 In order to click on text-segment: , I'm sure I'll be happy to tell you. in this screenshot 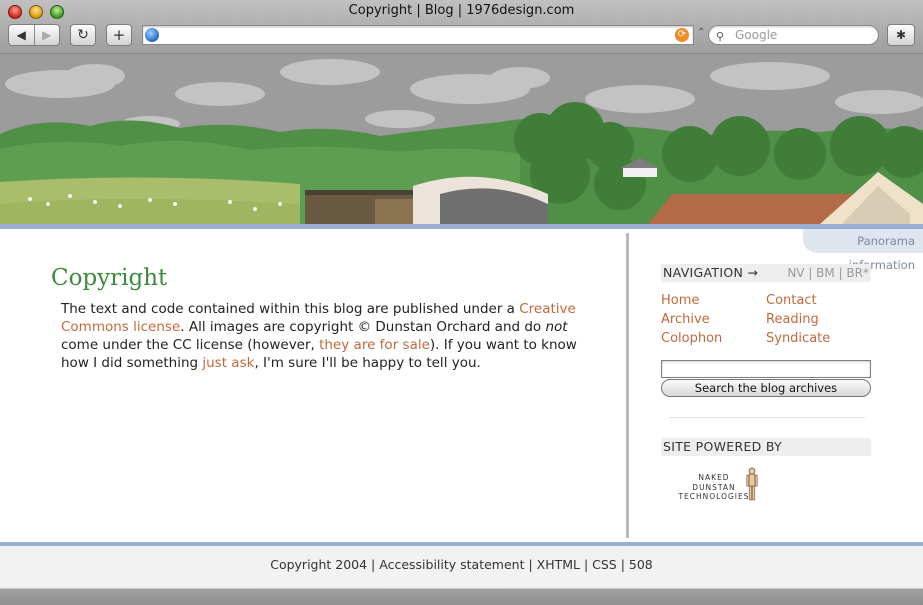, I will do `click(367, 363)`.